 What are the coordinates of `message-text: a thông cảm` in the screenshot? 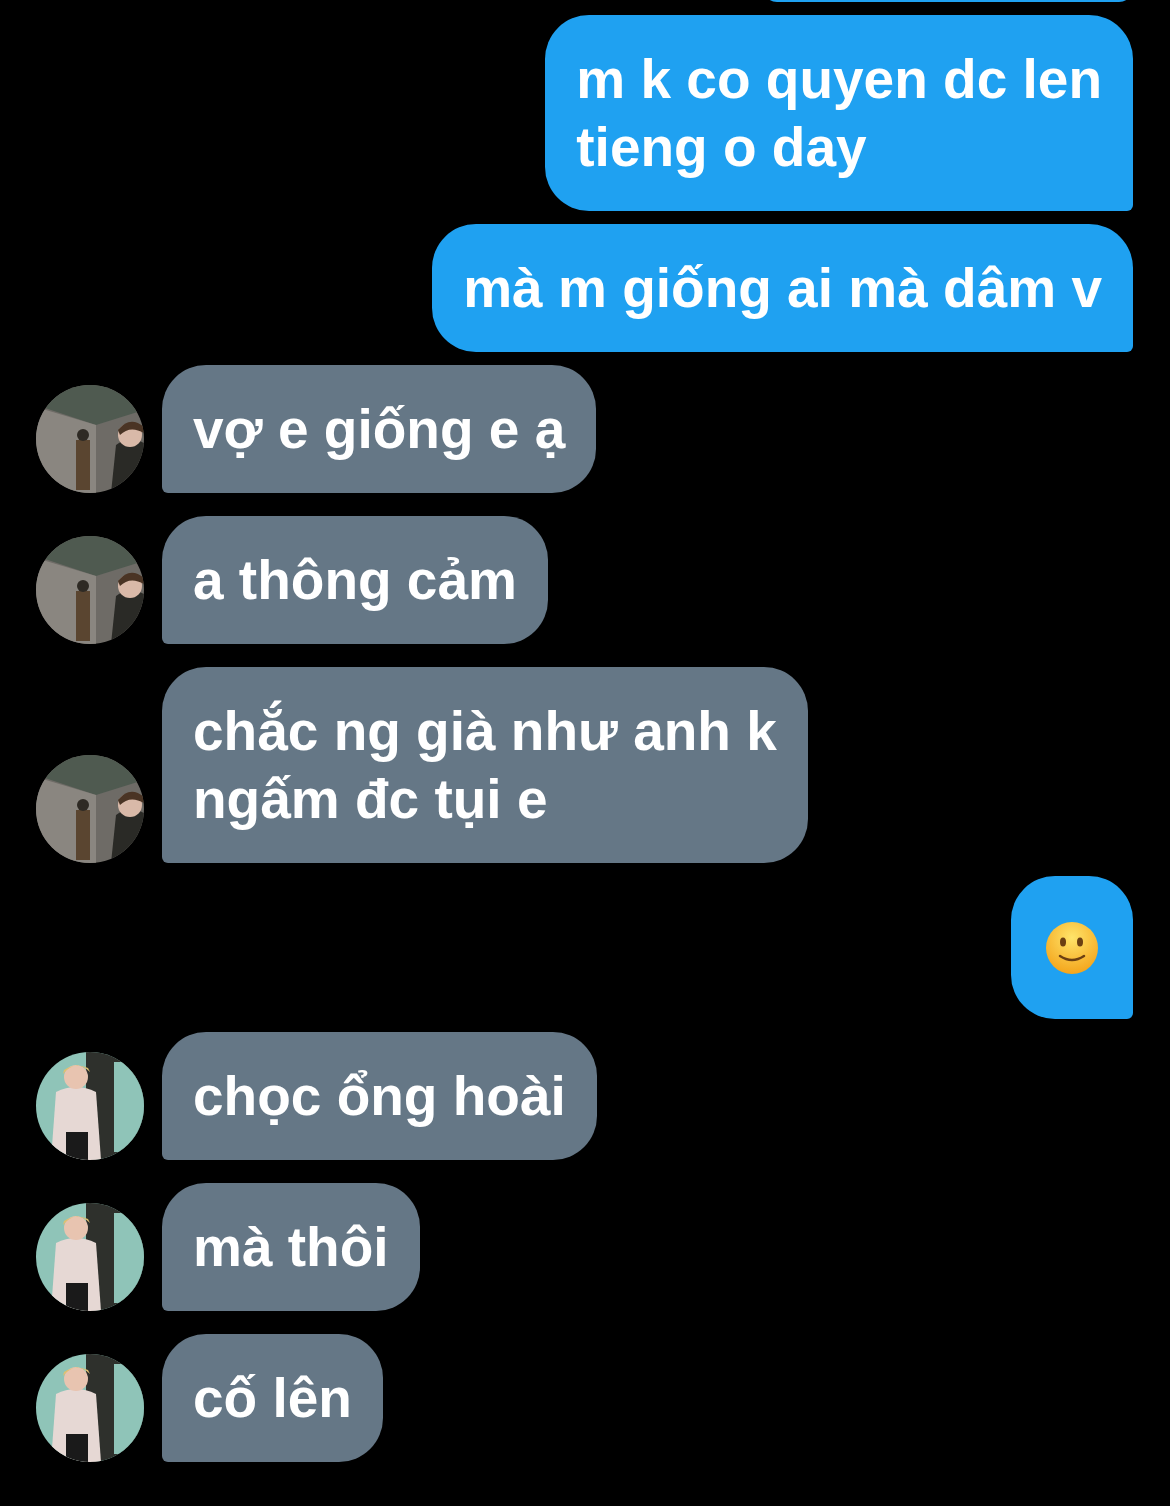 It's located at (355, 580).